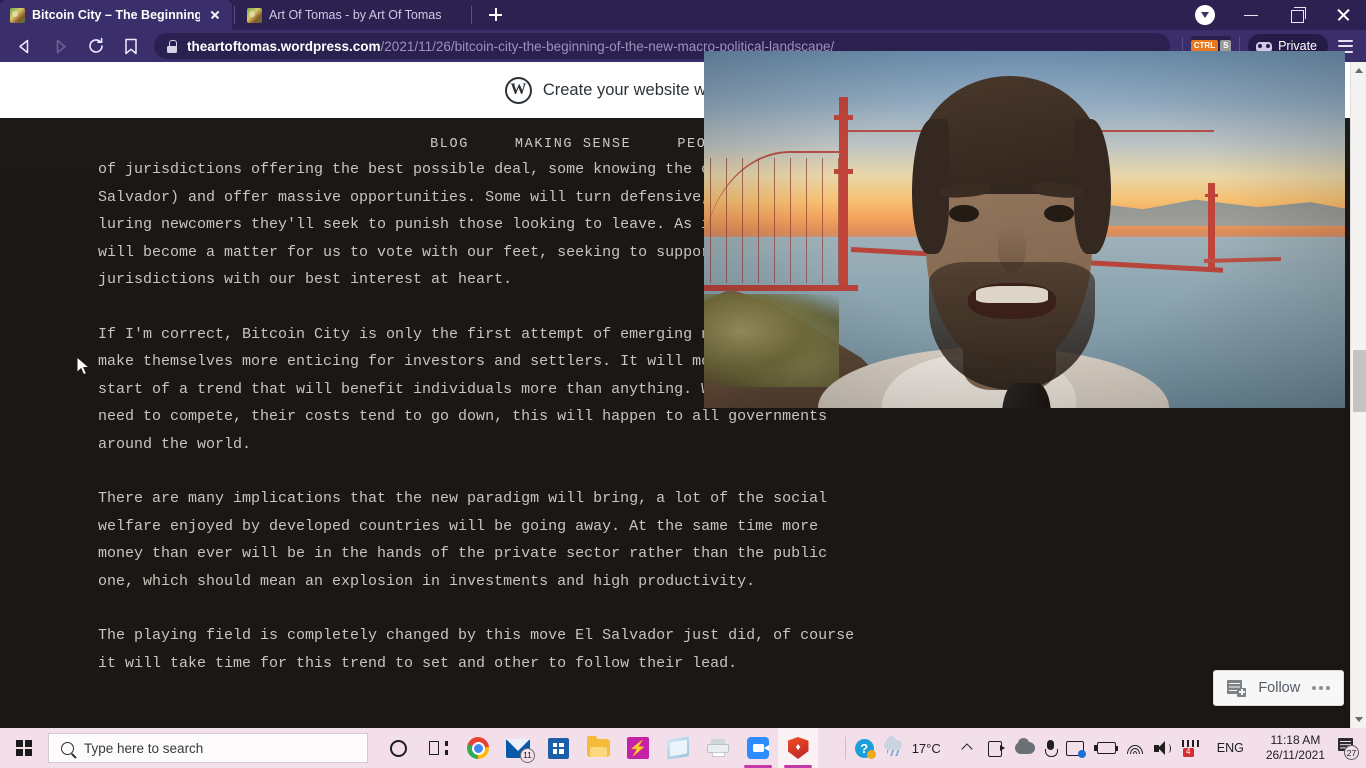  I want to click on volume-icon, so click(1162, 748).